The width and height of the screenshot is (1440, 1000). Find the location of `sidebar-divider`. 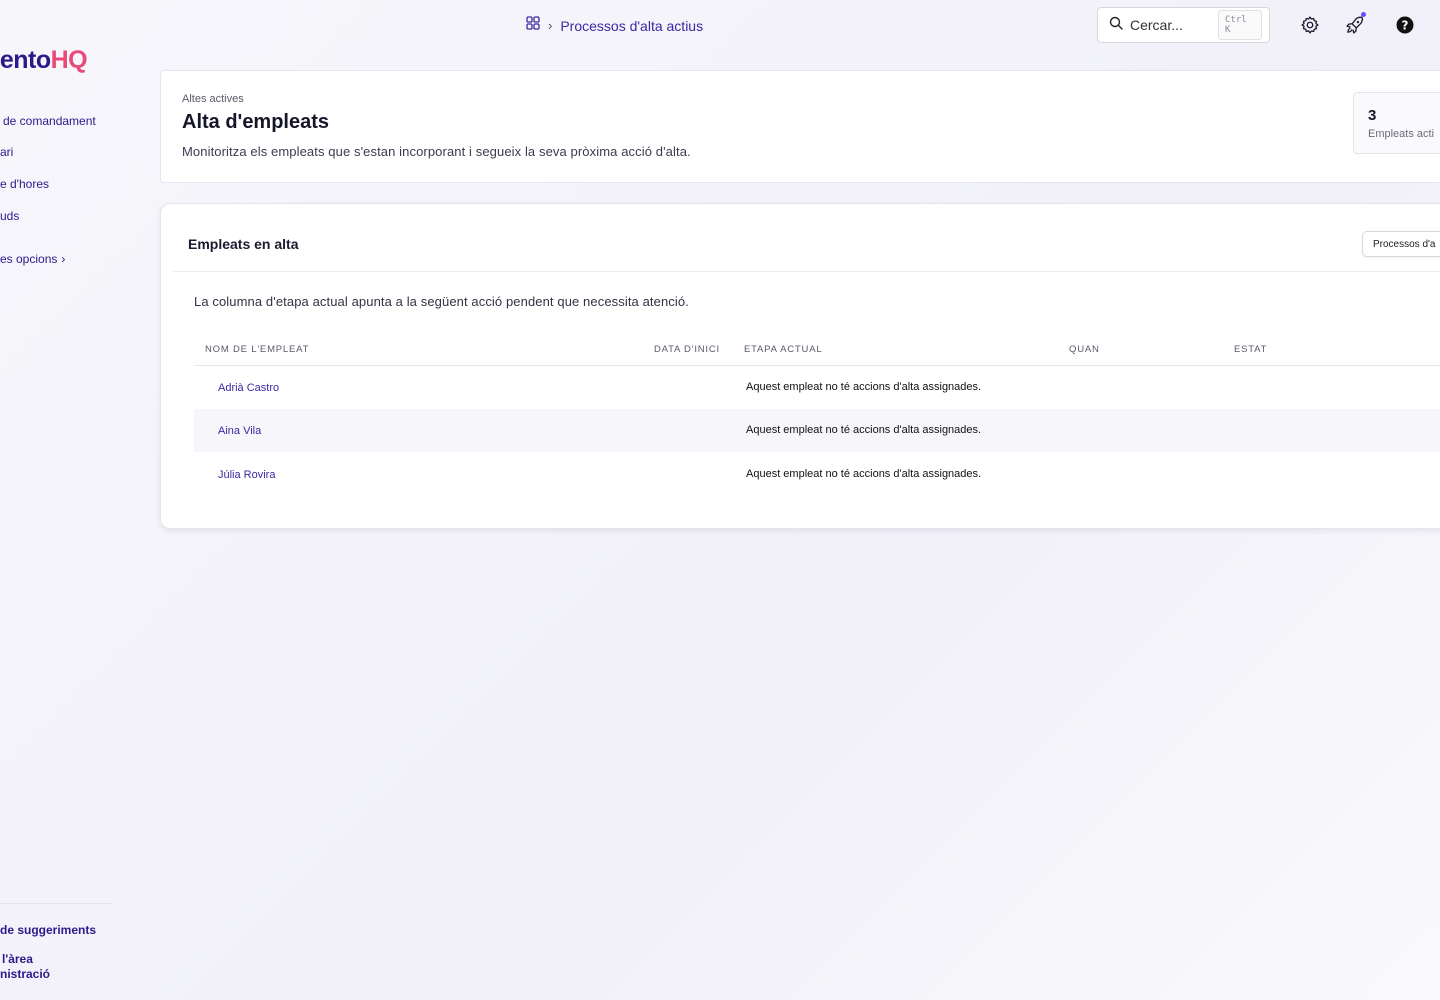

sidebar-divider is located at coordinates (56, 903).